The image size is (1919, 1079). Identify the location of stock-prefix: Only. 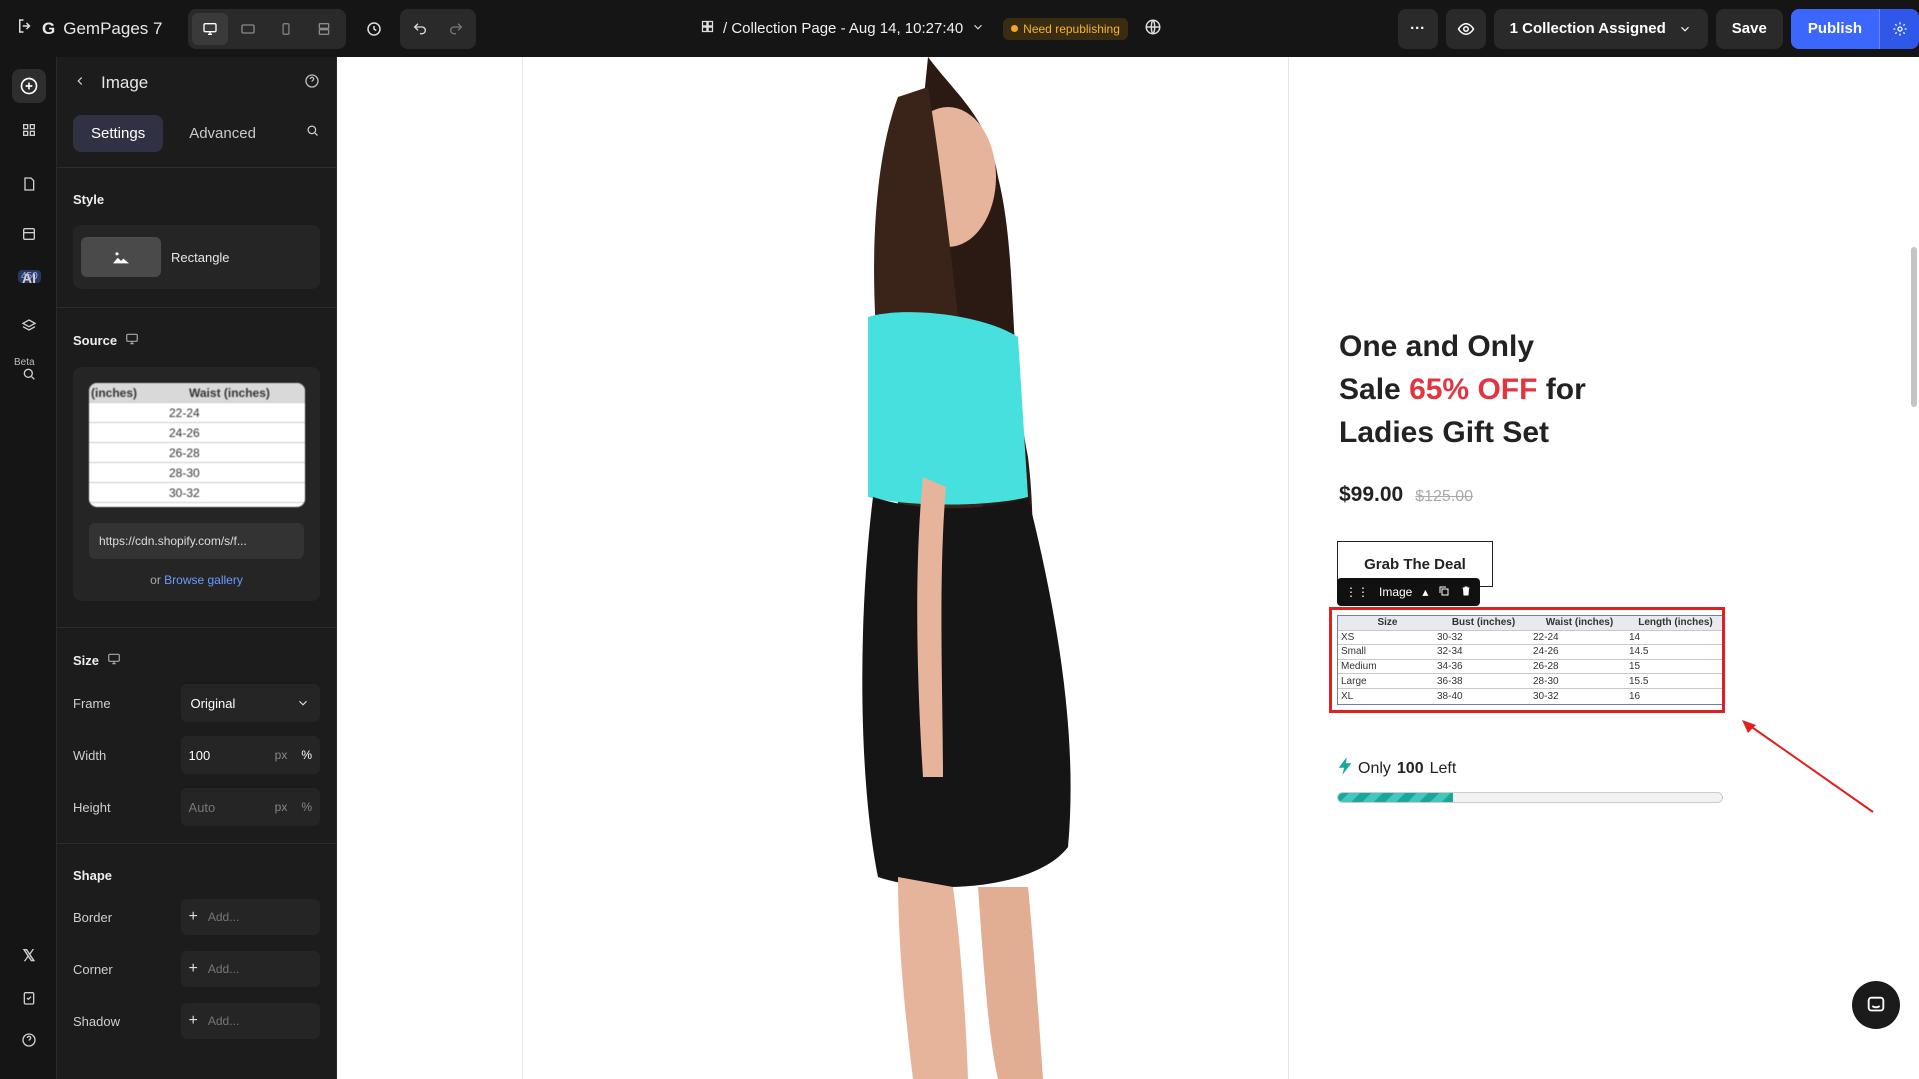
(1374, 768).